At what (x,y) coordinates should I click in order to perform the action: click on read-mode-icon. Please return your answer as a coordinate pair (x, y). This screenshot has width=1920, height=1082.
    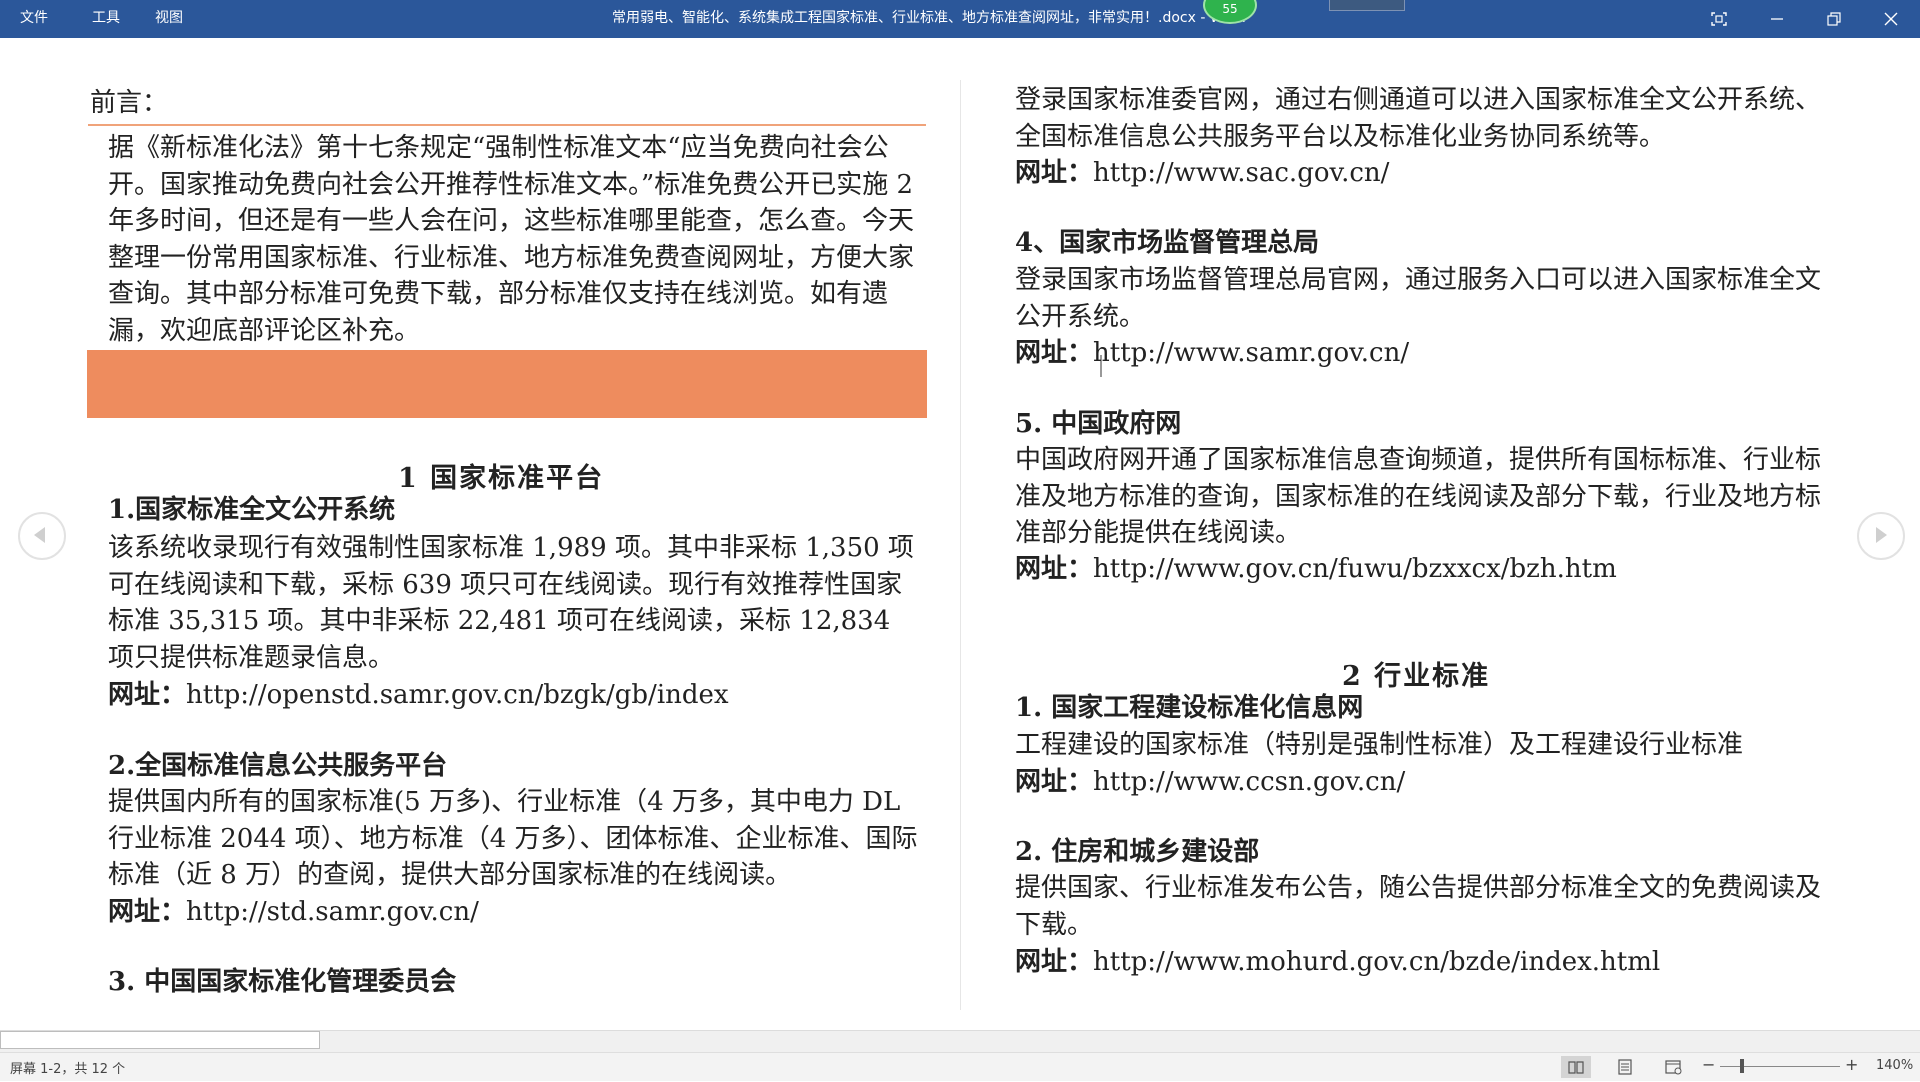
    Looking at the image, I should click on (1576, 1067).